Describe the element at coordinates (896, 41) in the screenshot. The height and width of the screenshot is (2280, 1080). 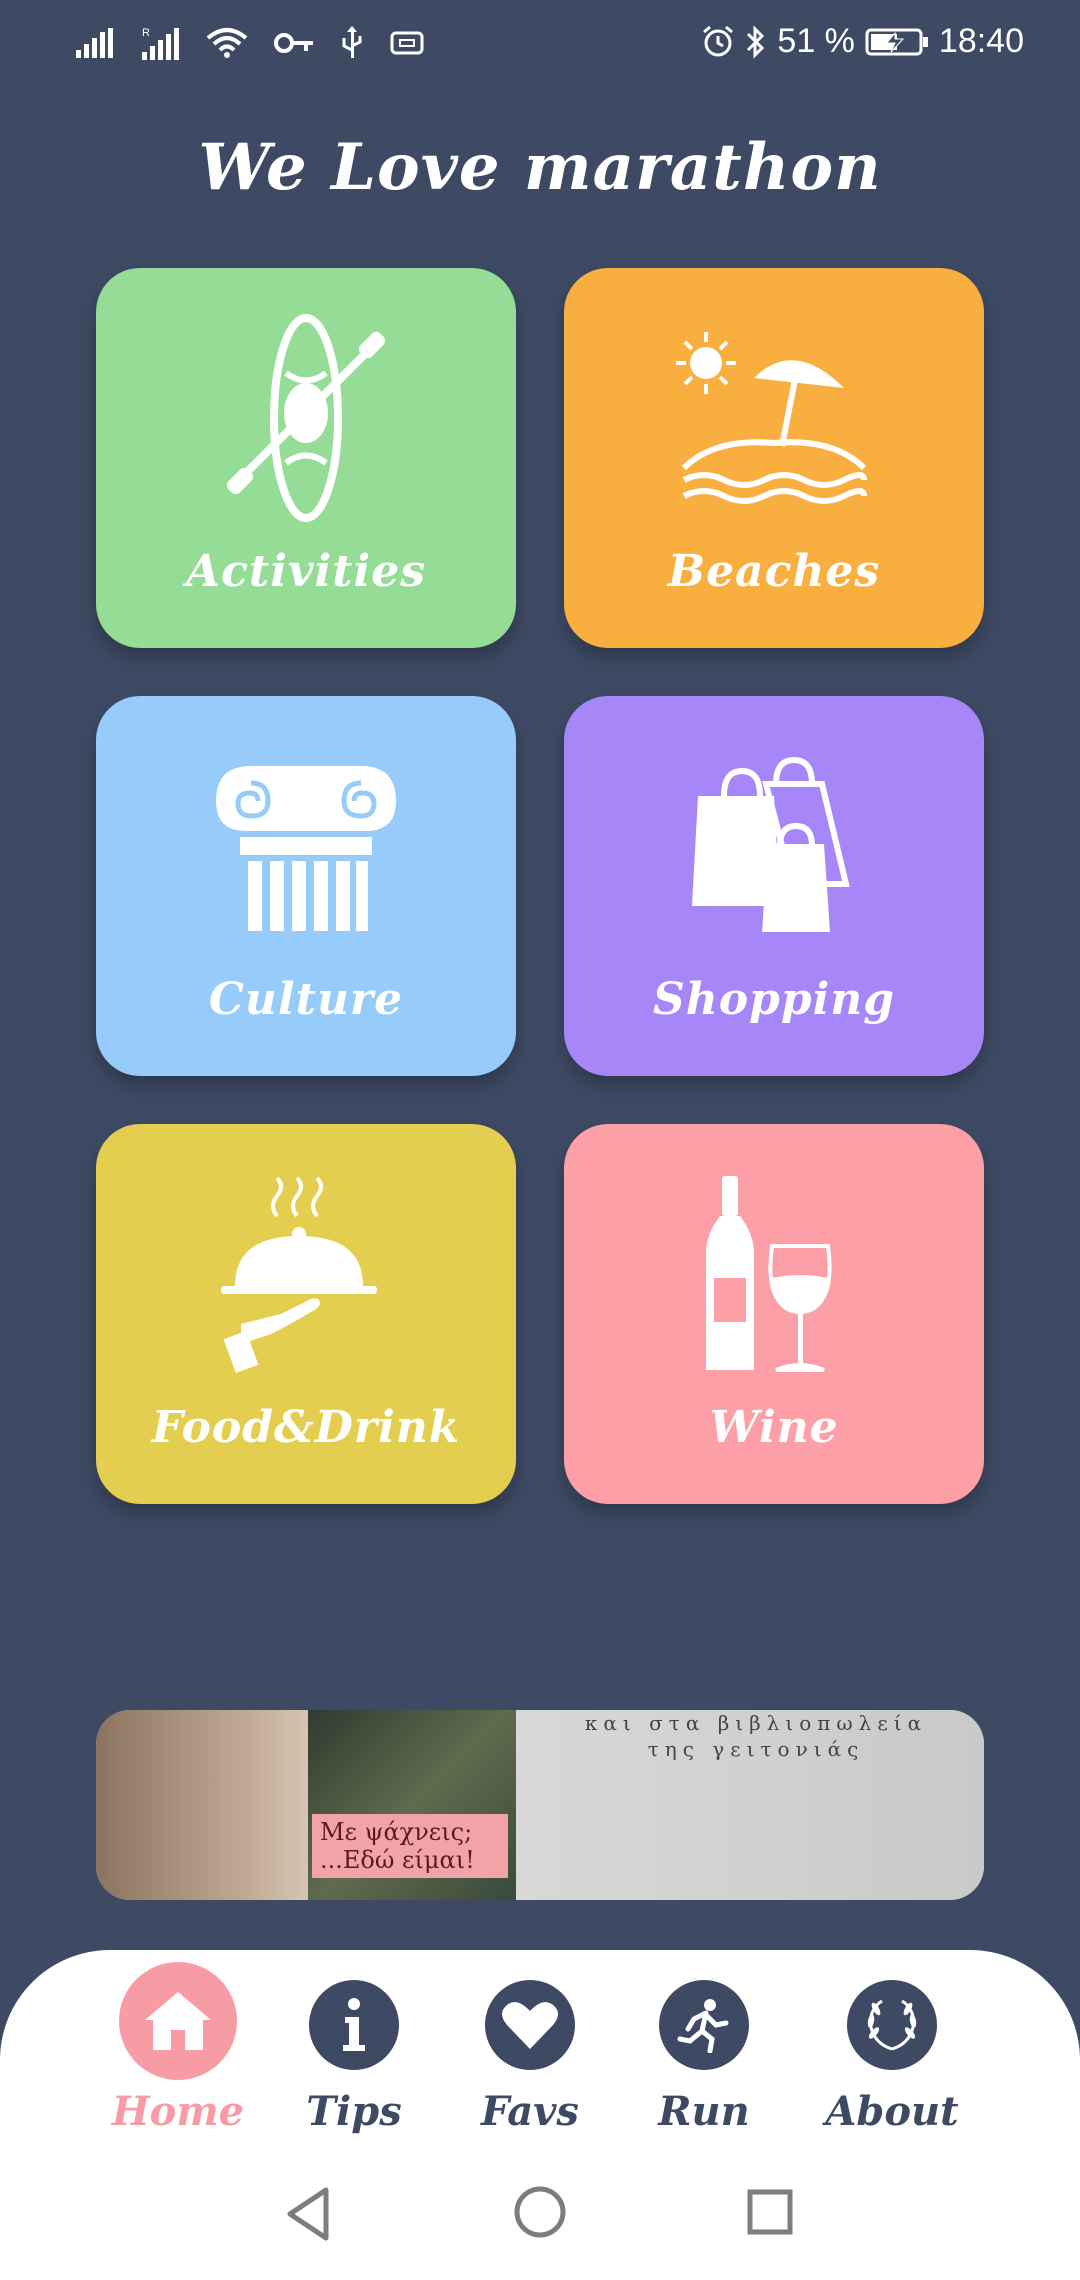
I see `battery-charging-icon` at that location.